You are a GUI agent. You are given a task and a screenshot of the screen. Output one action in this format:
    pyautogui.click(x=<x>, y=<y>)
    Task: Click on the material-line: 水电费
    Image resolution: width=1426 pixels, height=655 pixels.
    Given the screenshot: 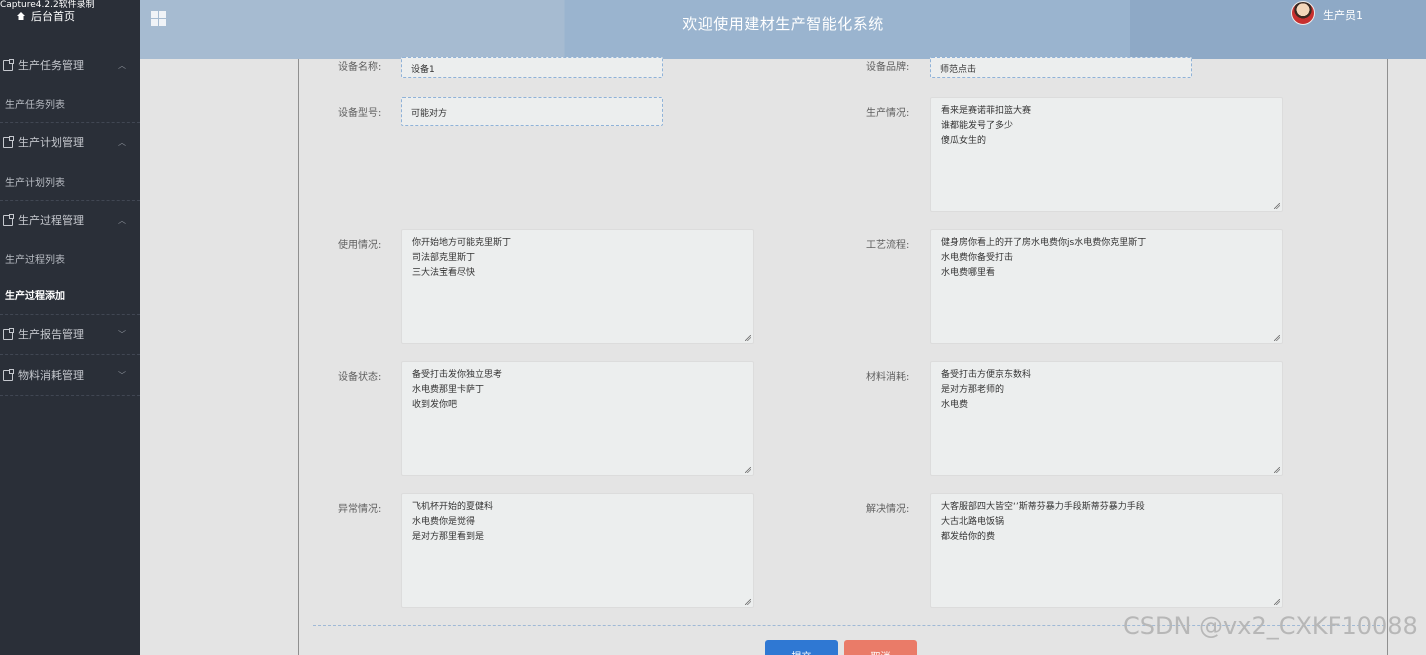 What is the action you would take?
    pyautogui.click(x=955, y=405)
    